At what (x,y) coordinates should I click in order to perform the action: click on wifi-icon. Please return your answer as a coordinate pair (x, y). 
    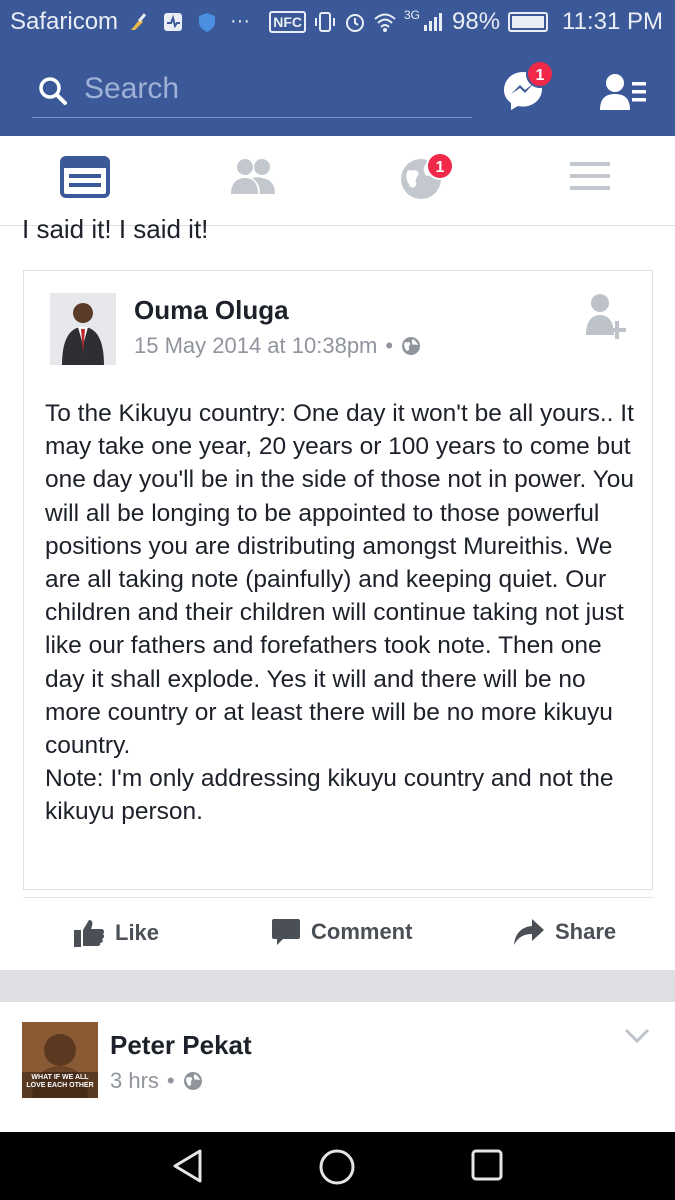
    Looking at the image, I should click on (385, 22).